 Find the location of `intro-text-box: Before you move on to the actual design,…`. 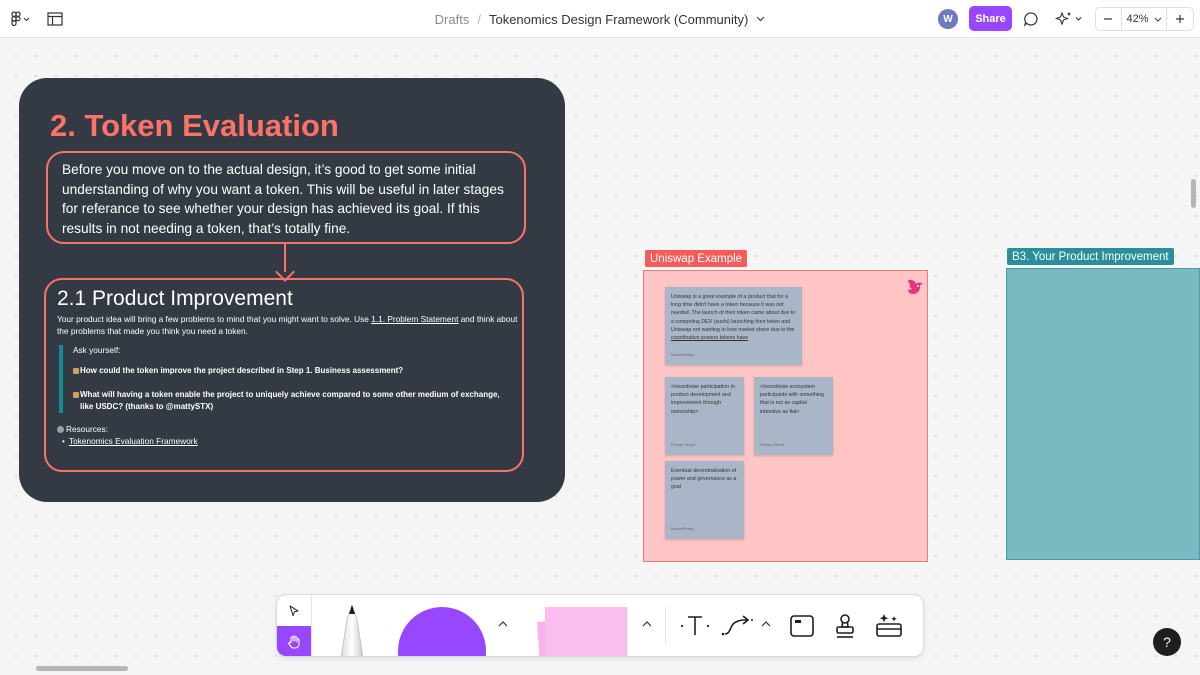

intro-text-box: Before you move on to the actual design,… is located at coordinates (286, 197).